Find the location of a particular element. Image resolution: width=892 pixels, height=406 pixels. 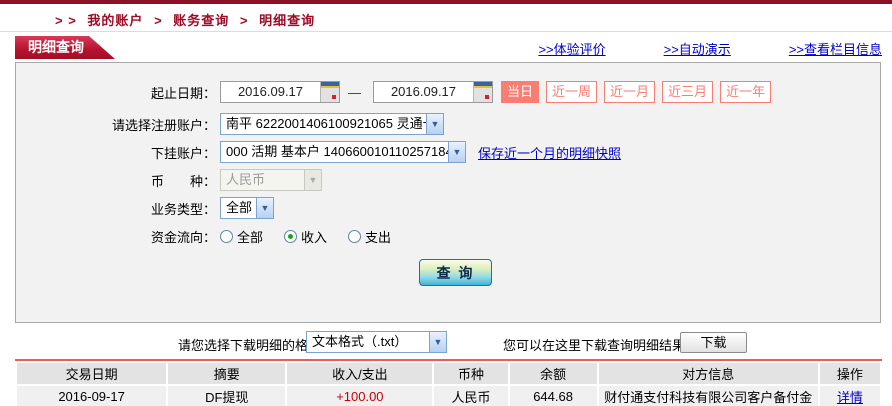

cell-counterparty: 财付通支付科技有限公司客户备付金 is located at coordinates (708, 396).